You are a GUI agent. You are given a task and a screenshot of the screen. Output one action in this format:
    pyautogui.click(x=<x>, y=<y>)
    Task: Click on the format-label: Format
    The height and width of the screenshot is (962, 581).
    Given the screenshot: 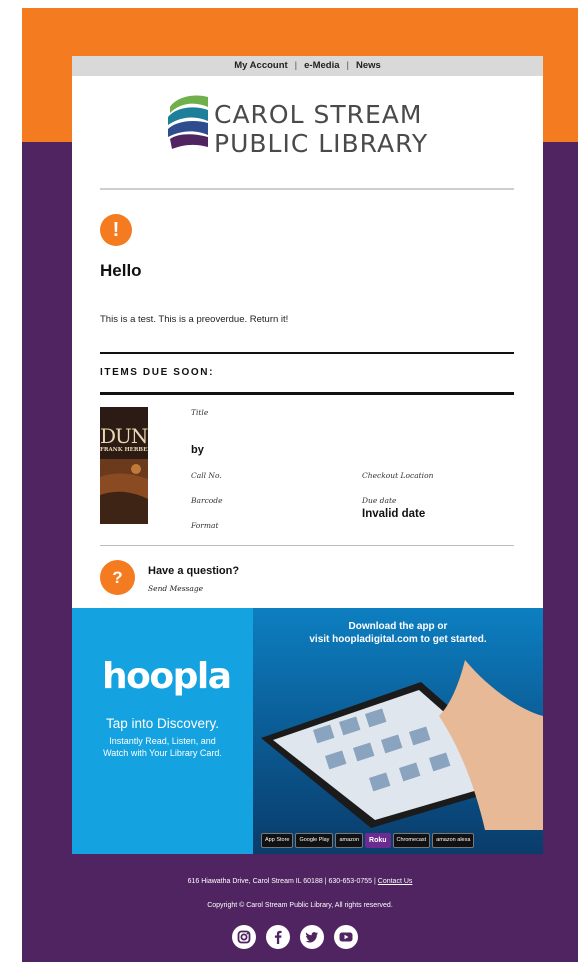 What is the action you would take?
    pyautogui.click(x=205, y=525)
    